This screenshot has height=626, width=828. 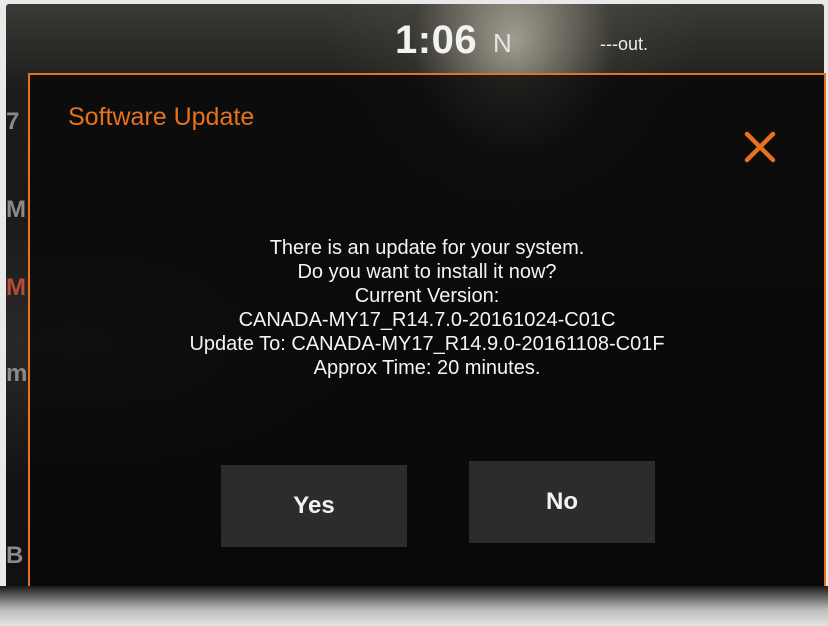 I want to click on yes-button: Yes, so click(x=314, y=506).